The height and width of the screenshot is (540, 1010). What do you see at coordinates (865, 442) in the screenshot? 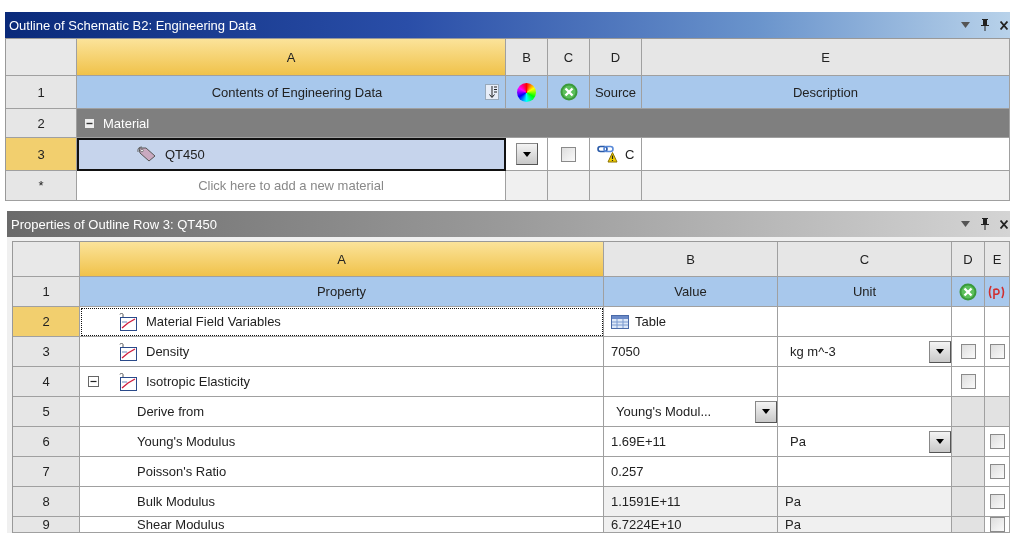
I see `unit-dropdown: Pa` at bounding box center [865, 442].